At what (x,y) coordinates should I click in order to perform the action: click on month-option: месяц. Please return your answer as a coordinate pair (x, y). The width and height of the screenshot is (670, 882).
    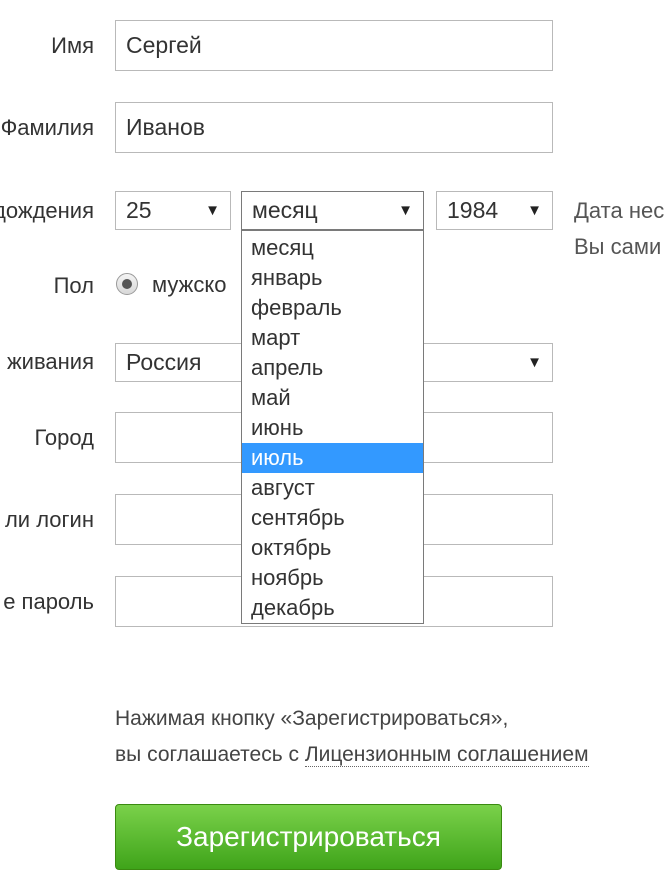
    Looking at the image, I should click on (332, 248).